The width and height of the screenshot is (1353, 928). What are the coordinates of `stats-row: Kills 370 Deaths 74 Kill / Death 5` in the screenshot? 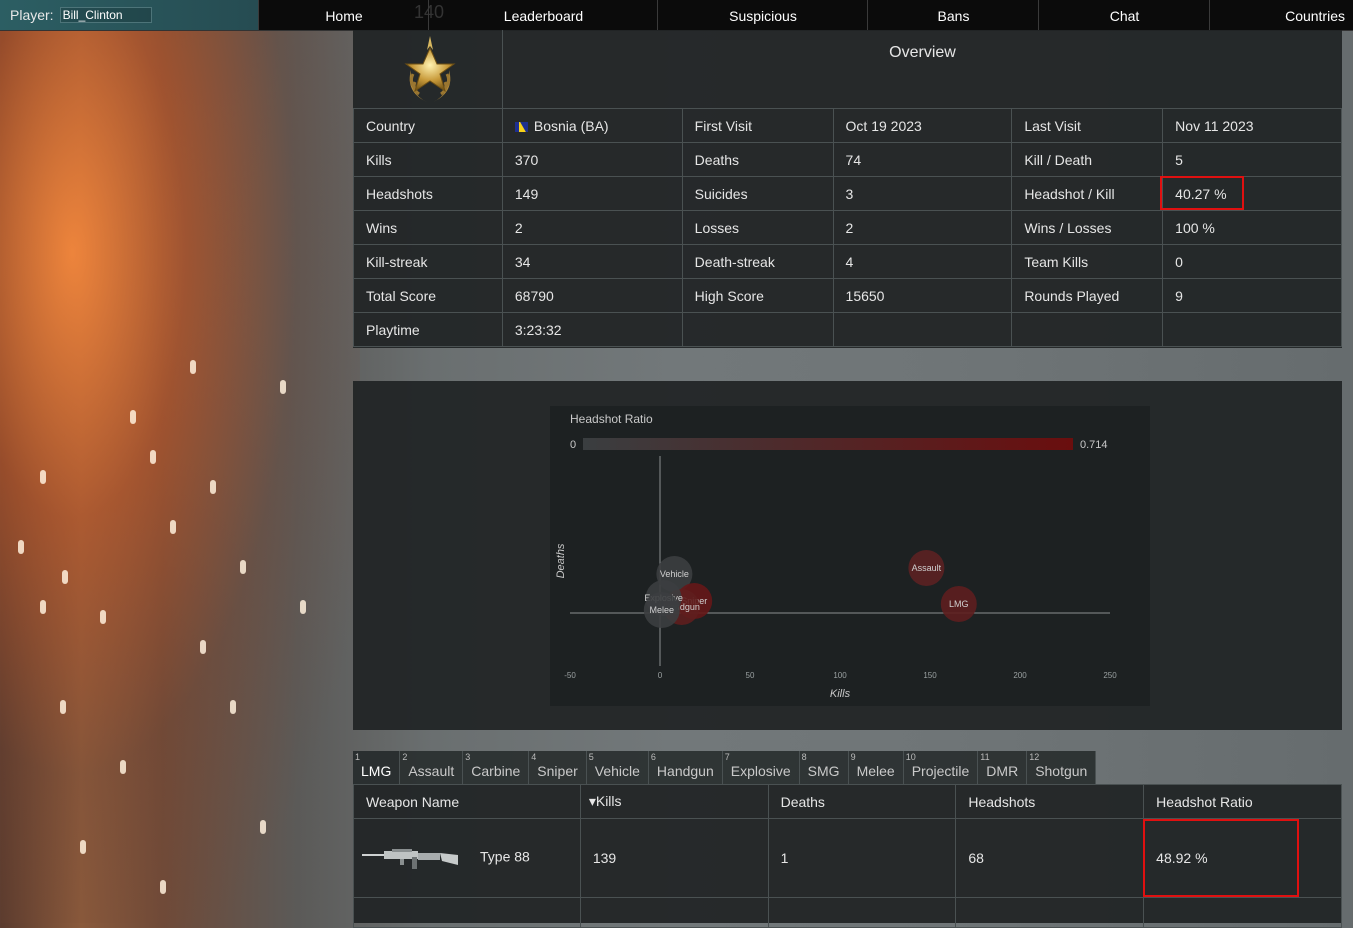 It's located at (847, 159).